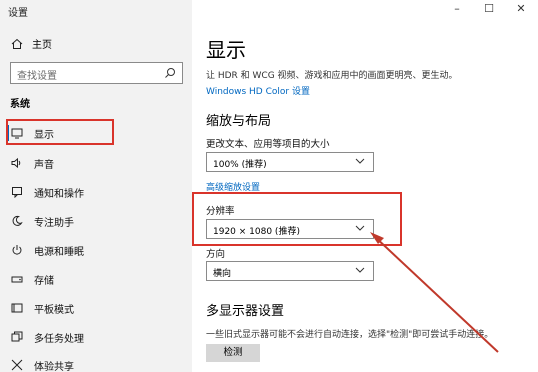 The width and height of the screenshot is (538, 372). What do you see at coordinates (31, 43) in the screenshot?
I see `sidebar-item-home: 主页` at bounding box center [31, 43].